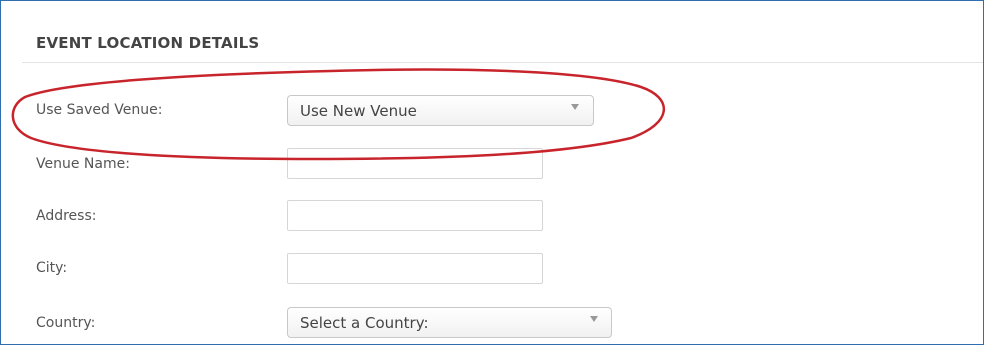 This screenshot has height=346, width=984. What do you see at coordinates (99, 110) in the screenshot?
I see `saved-venue-label: Use Saved Venue:` at bounding box center [99, 110].